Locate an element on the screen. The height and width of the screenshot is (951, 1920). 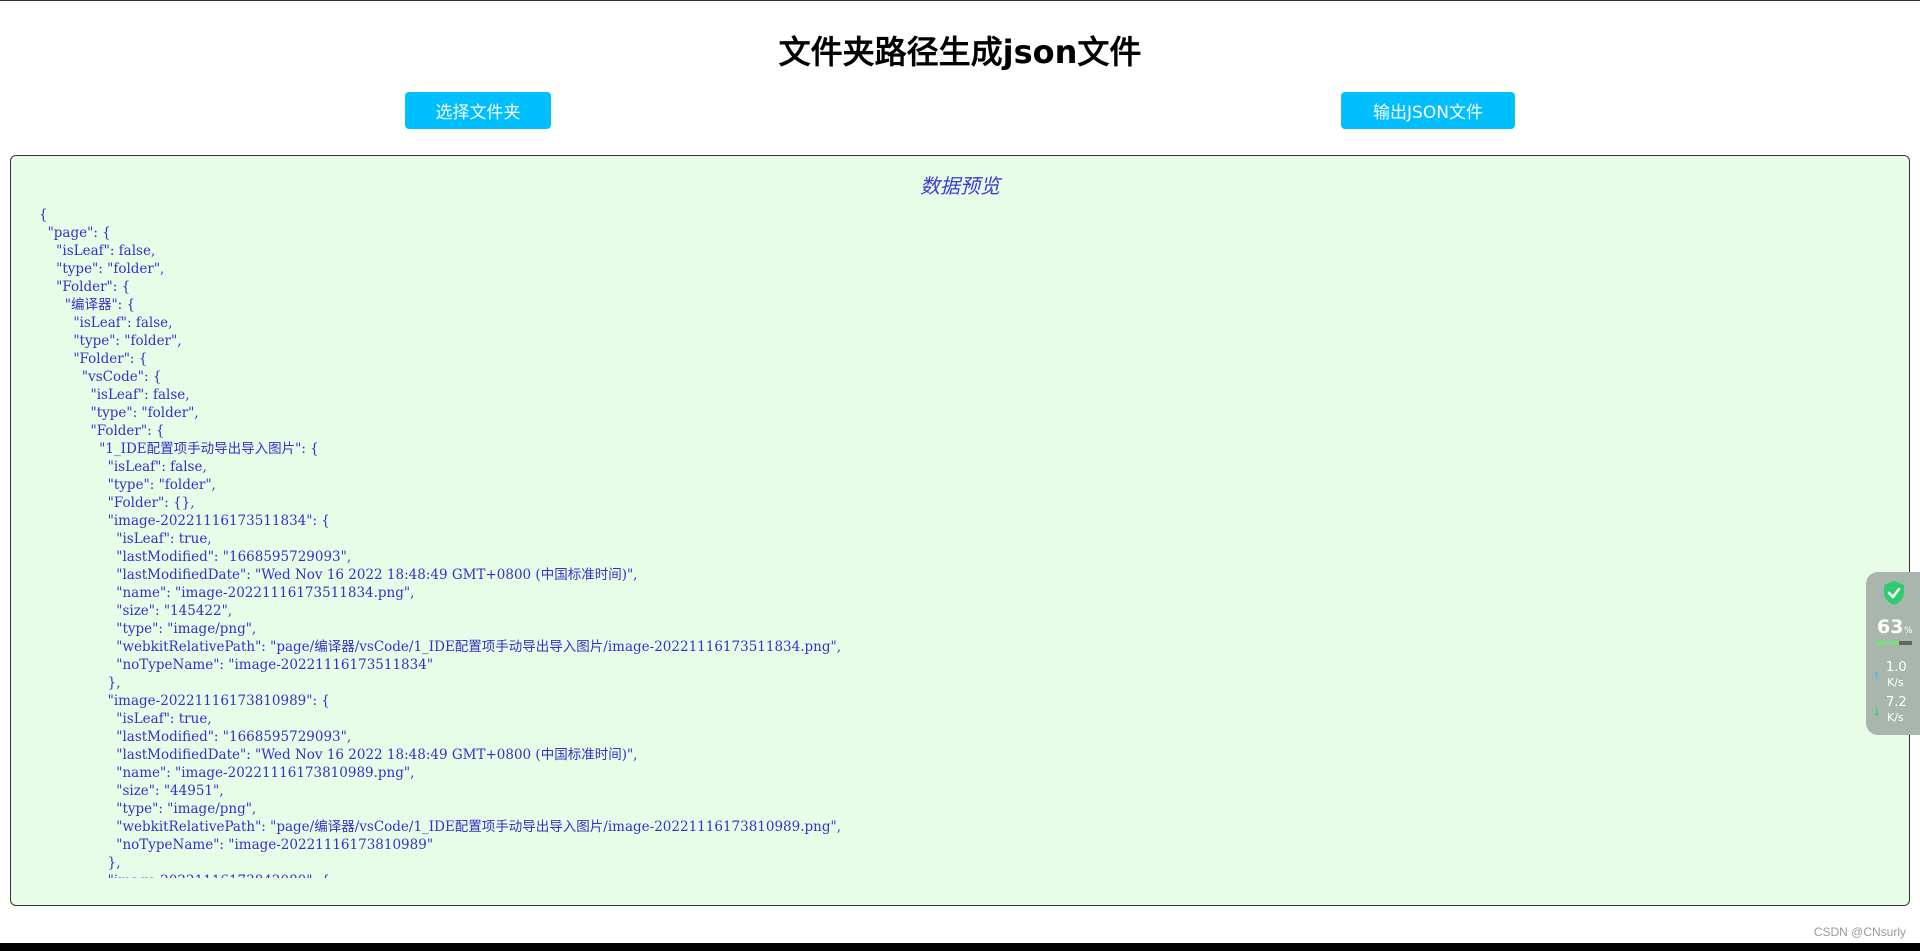
upload-speed-value: 1.0 is located at coordinates (1896, 667).